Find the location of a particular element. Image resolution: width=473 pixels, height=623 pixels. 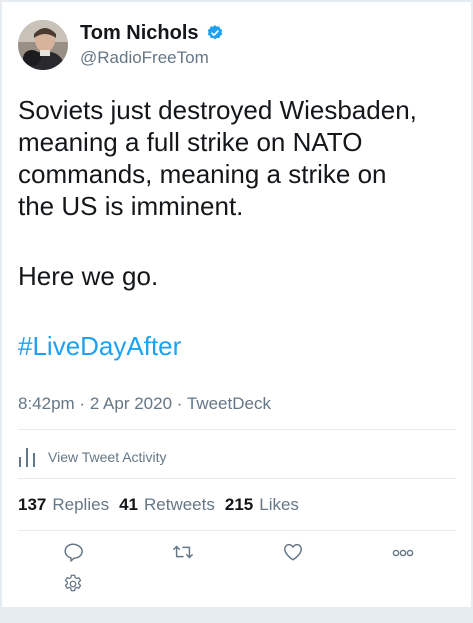

more-button is located at coordinates (403, 554).